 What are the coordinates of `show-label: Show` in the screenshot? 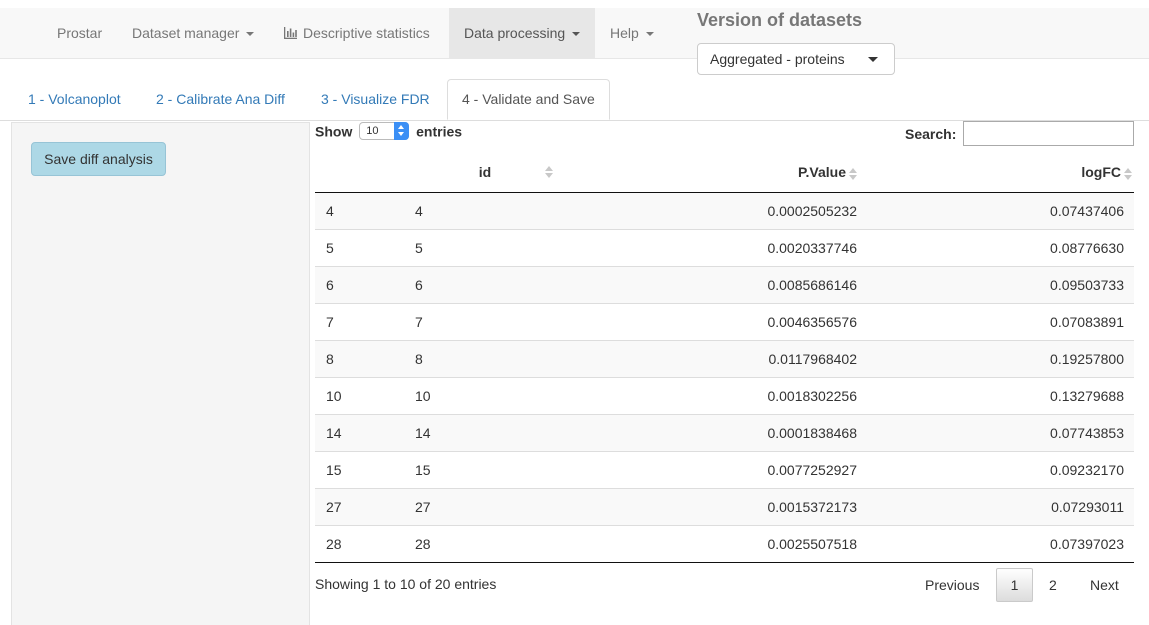 It's located at (334, 131).